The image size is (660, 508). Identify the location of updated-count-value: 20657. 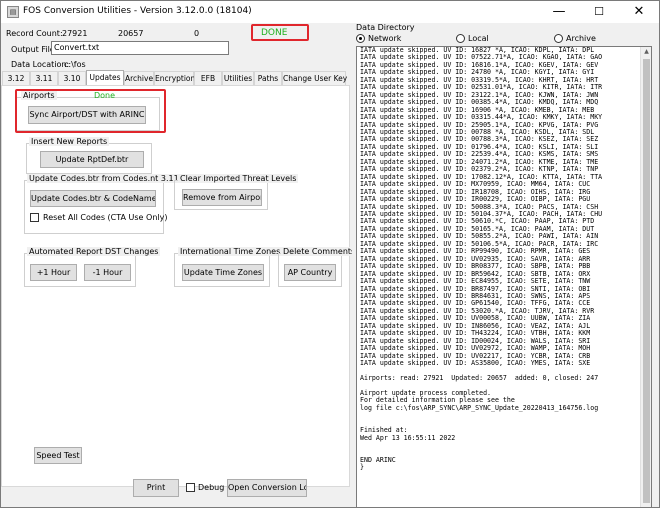
(131, 33).